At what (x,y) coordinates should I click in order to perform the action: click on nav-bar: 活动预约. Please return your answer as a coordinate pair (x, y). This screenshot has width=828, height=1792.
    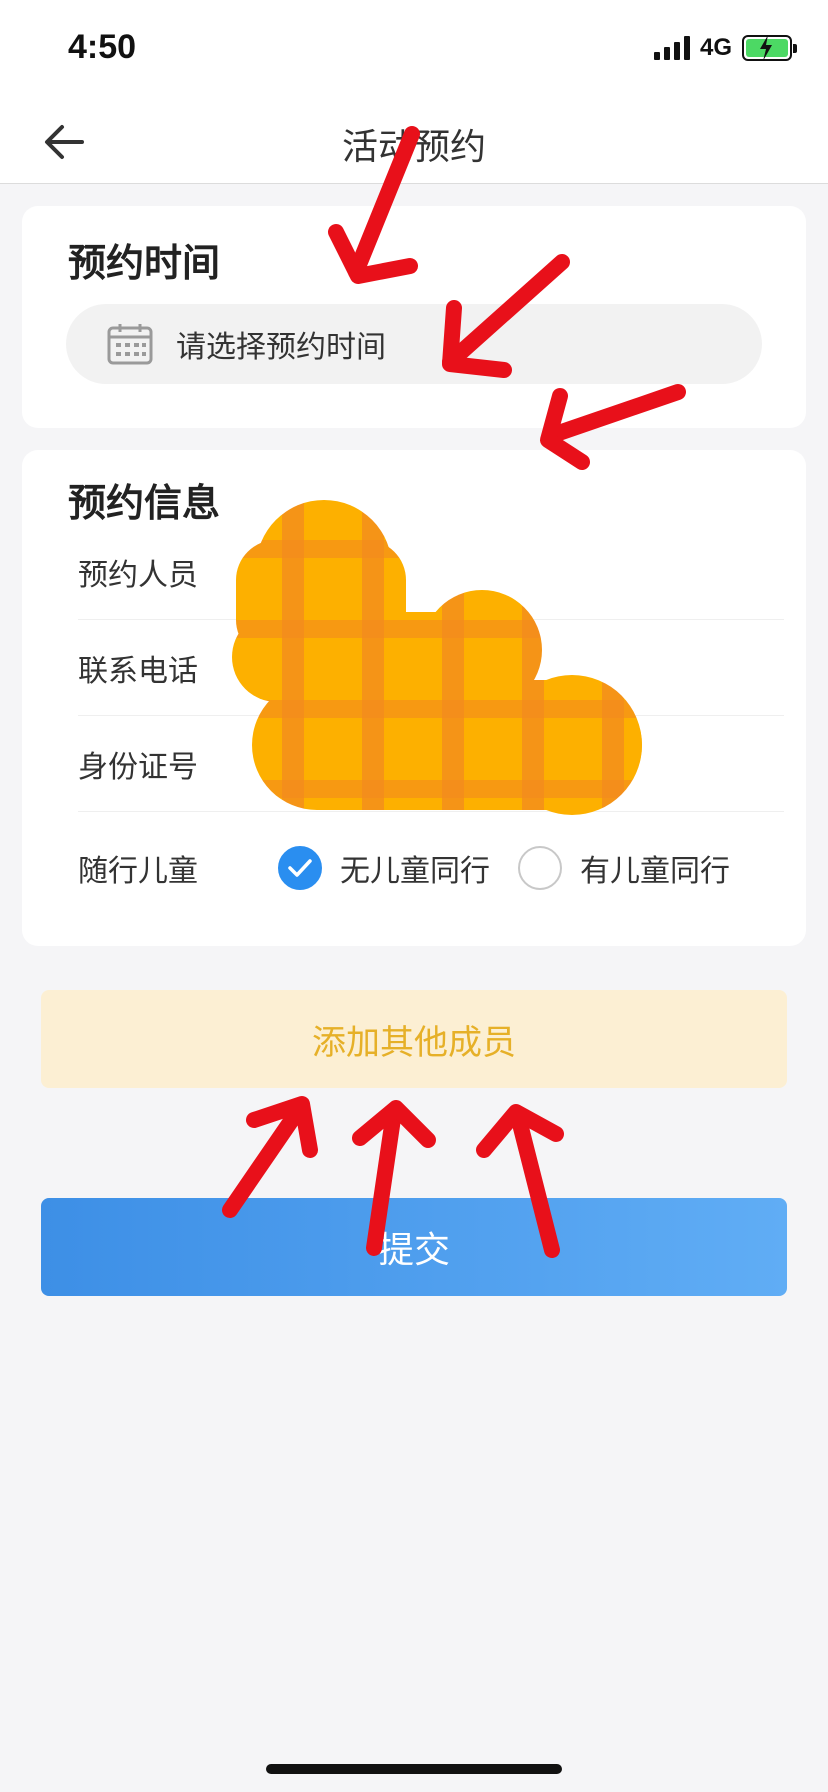
    Looking at the image, I should click on (414, 142).